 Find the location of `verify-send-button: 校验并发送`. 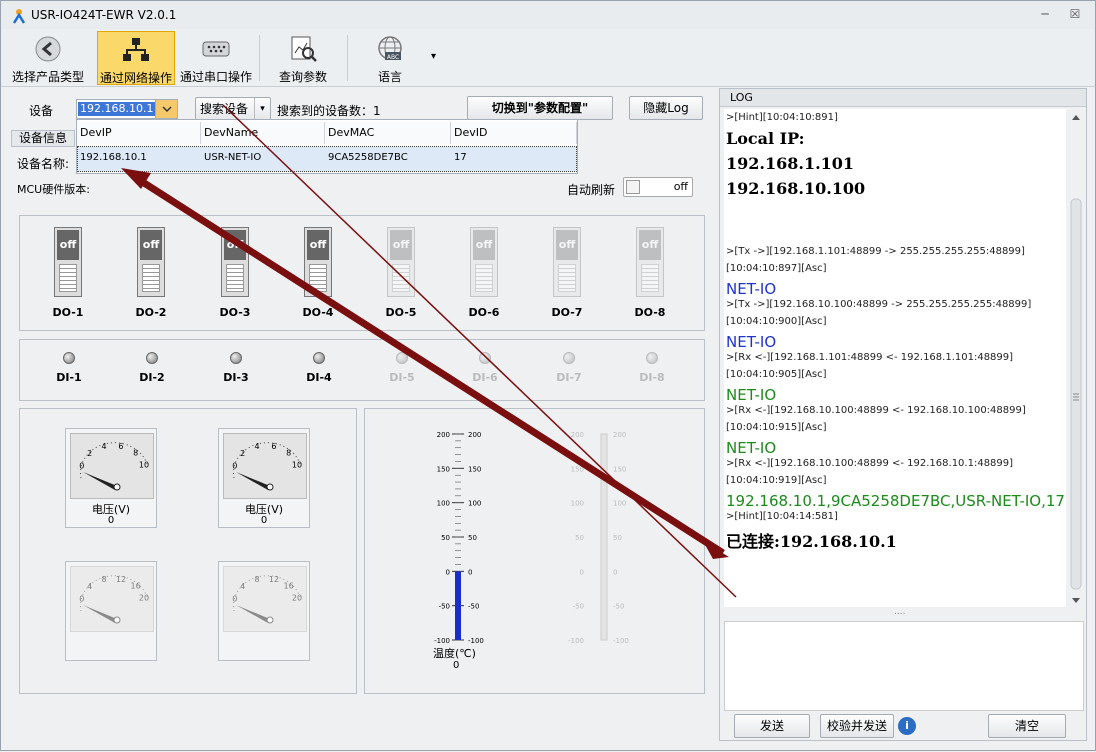

verify-send-button: 校验并发送 is located at coordinates (857, 726).